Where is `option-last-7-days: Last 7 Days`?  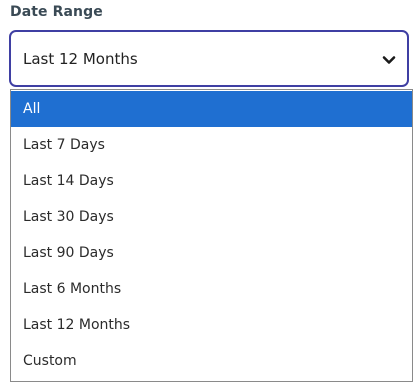
option-last-7-days: Last 7 Days is located at coordinates (211, 145).